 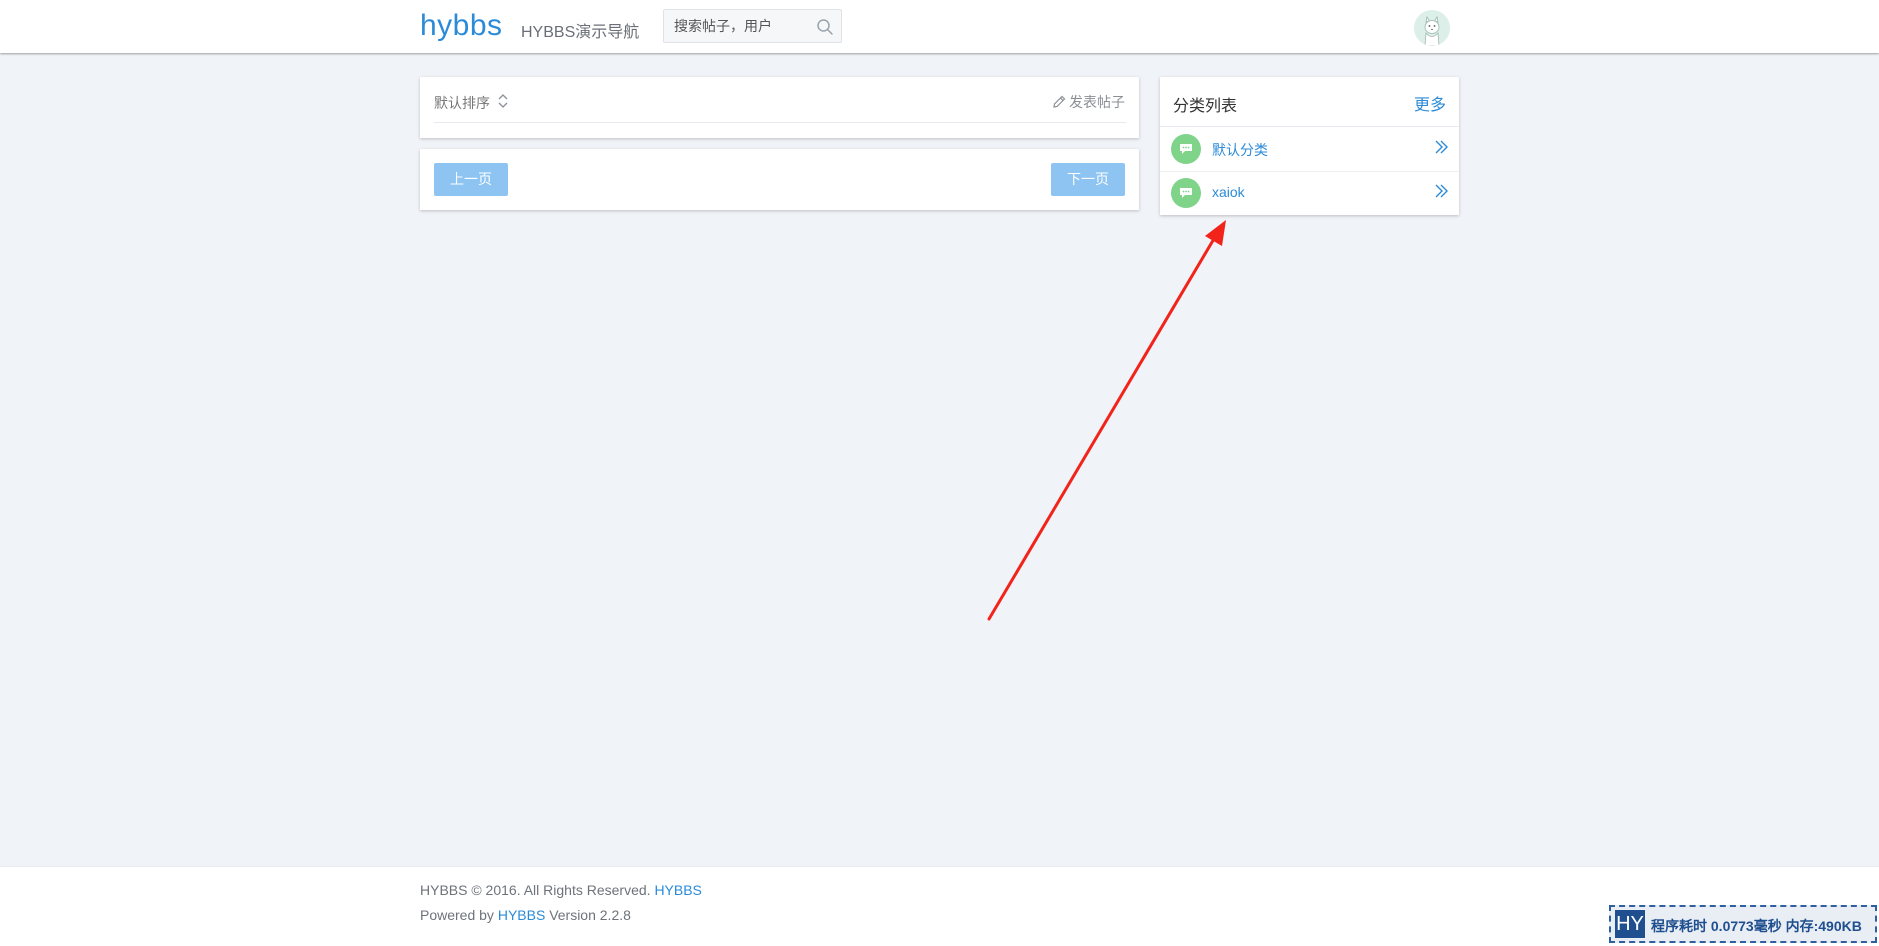 I want to click on nav-link-demo: HYBBS演示导航, so click(x=580, y=30).